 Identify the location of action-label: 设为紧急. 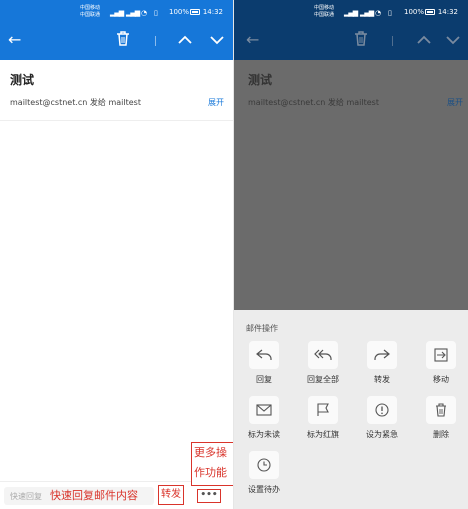
(382, 434).